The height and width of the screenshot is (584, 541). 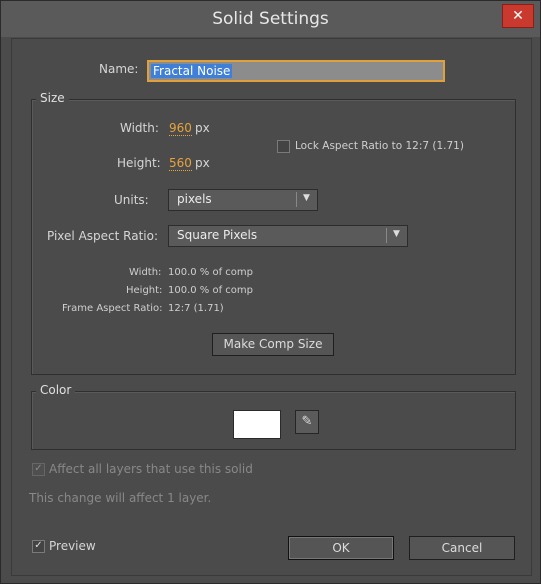 I want to click on eyedropper-button: ✎, so click(x=307, y=422).